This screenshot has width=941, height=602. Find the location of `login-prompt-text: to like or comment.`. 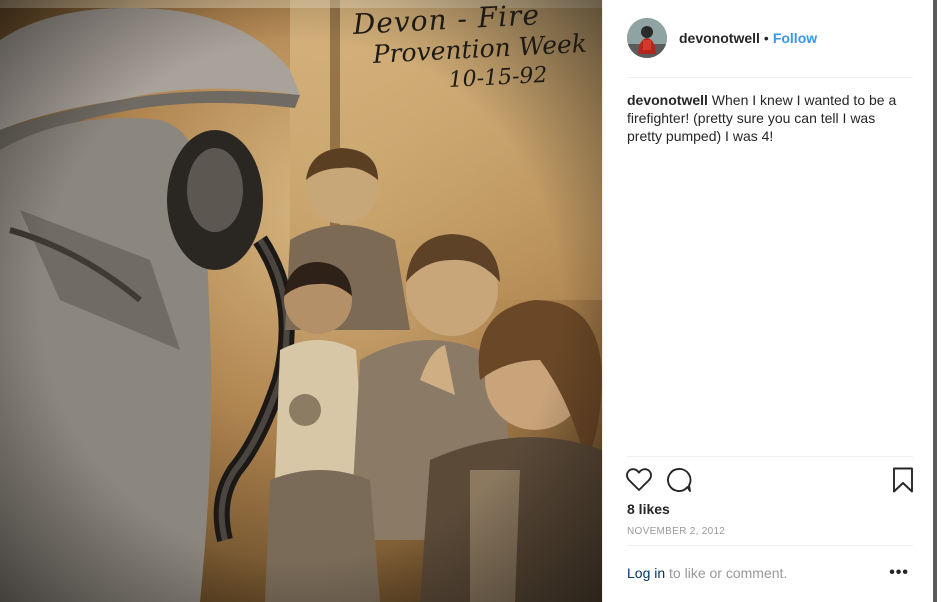

login-prompt-text: to like or comment. is located at coordinates (726, 573).